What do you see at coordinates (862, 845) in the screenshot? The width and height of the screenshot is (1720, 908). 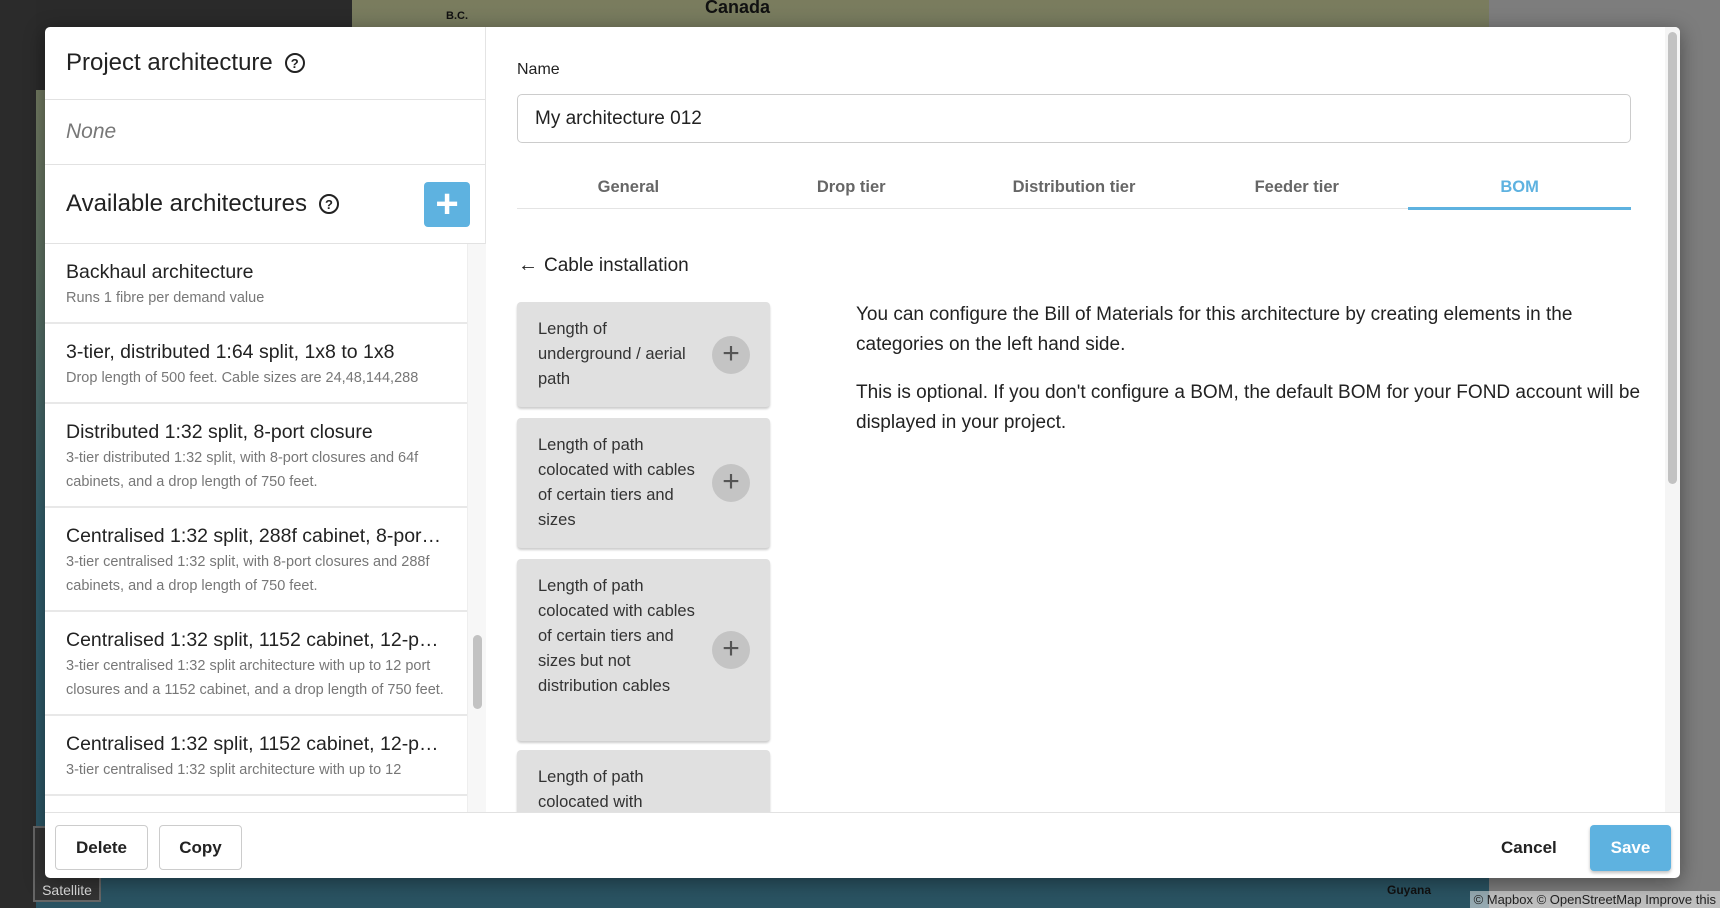 I see `dialog-footer: Delete Copy Cancel Save` at bounding box center [862, 845].